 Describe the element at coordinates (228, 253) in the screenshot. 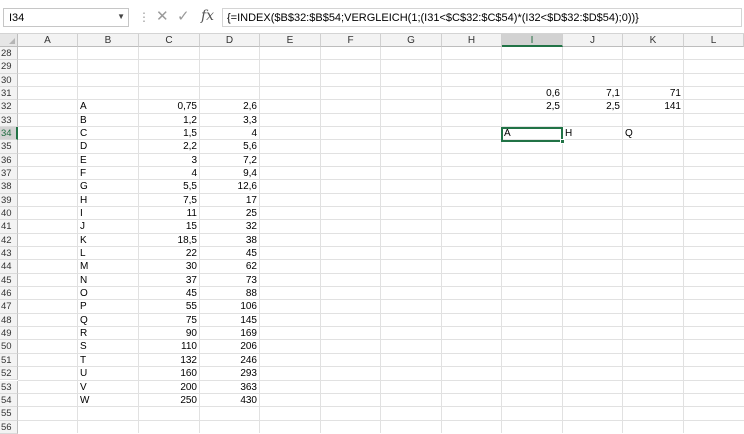

I see `cell-d43: 45` at that location.